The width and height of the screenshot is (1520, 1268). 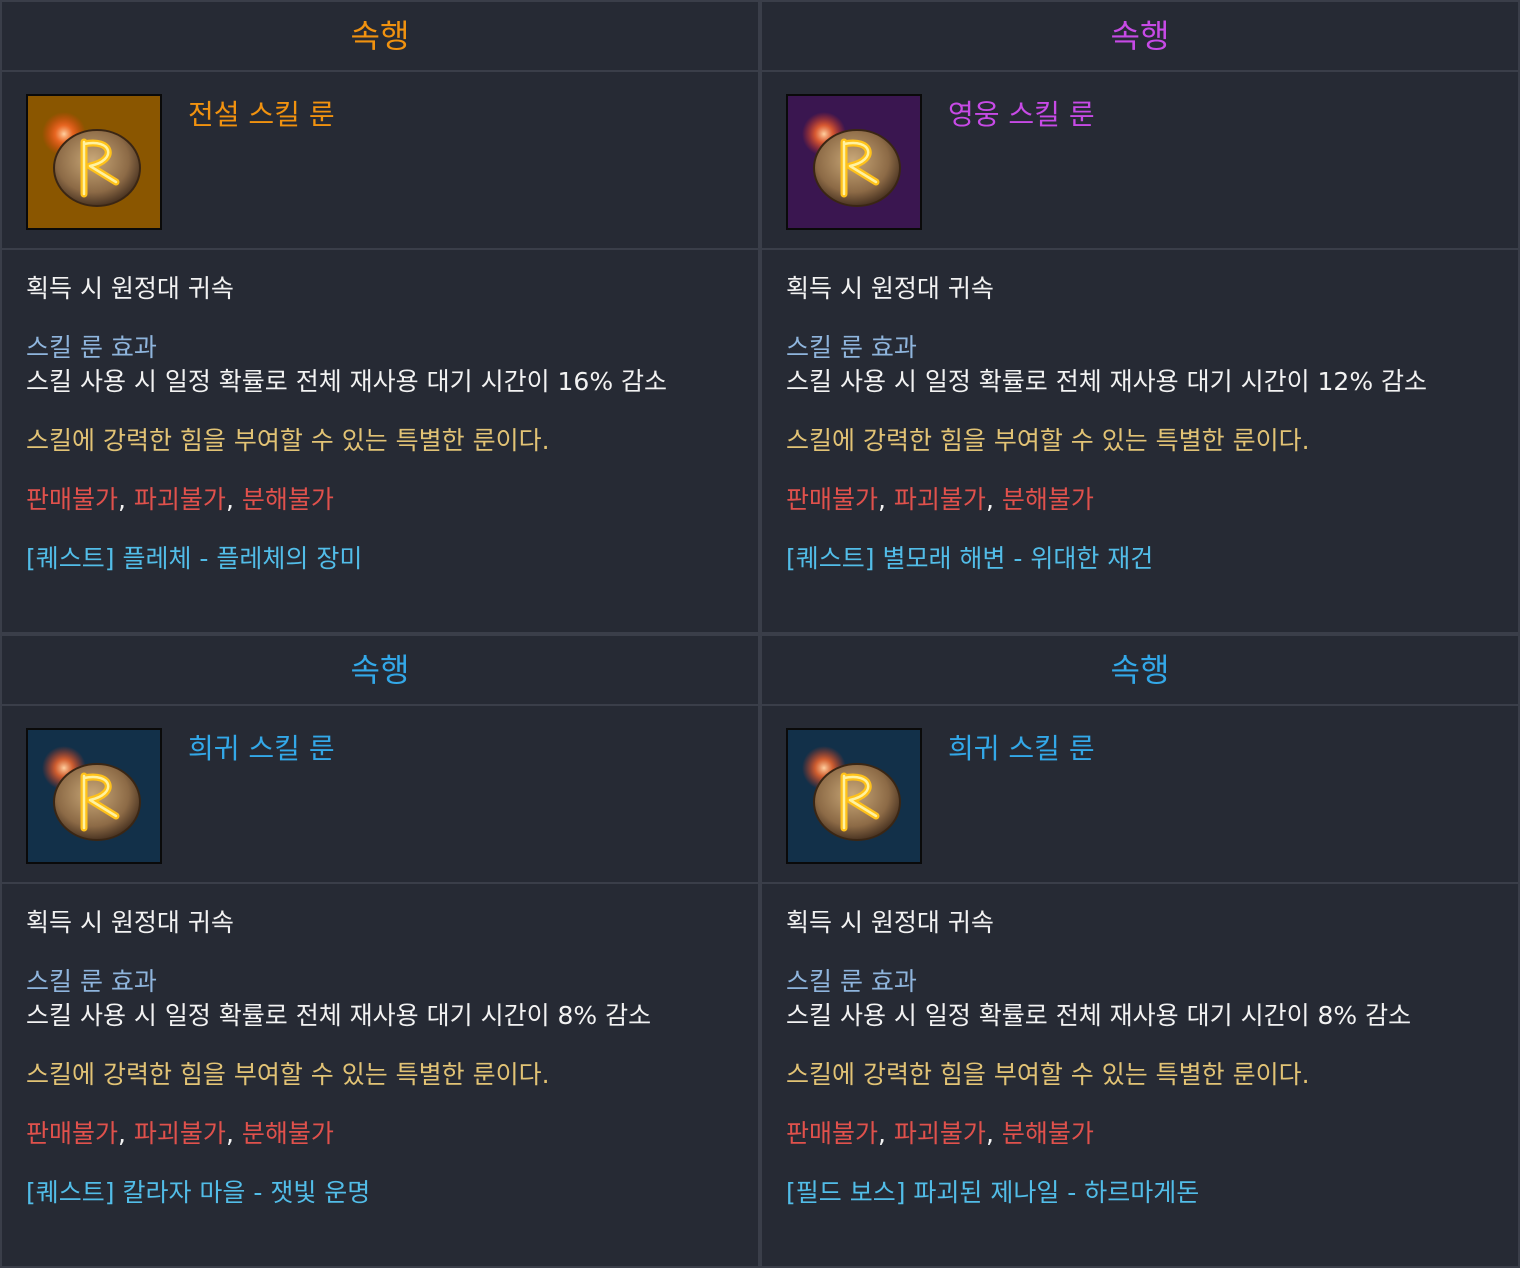 What do you see at coordinates (198, 1192) in the screenshot?
I see `acquisition-source: [퀘스트] 칼라자 마을 - 잿빛 운명` at bounding box center [198, 1192].